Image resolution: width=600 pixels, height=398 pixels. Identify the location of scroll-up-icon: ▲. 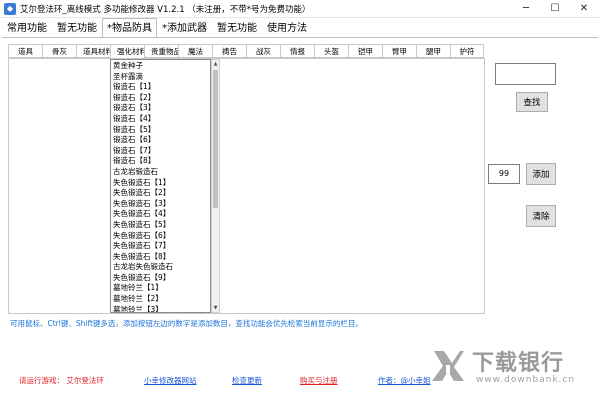
(215, 64).